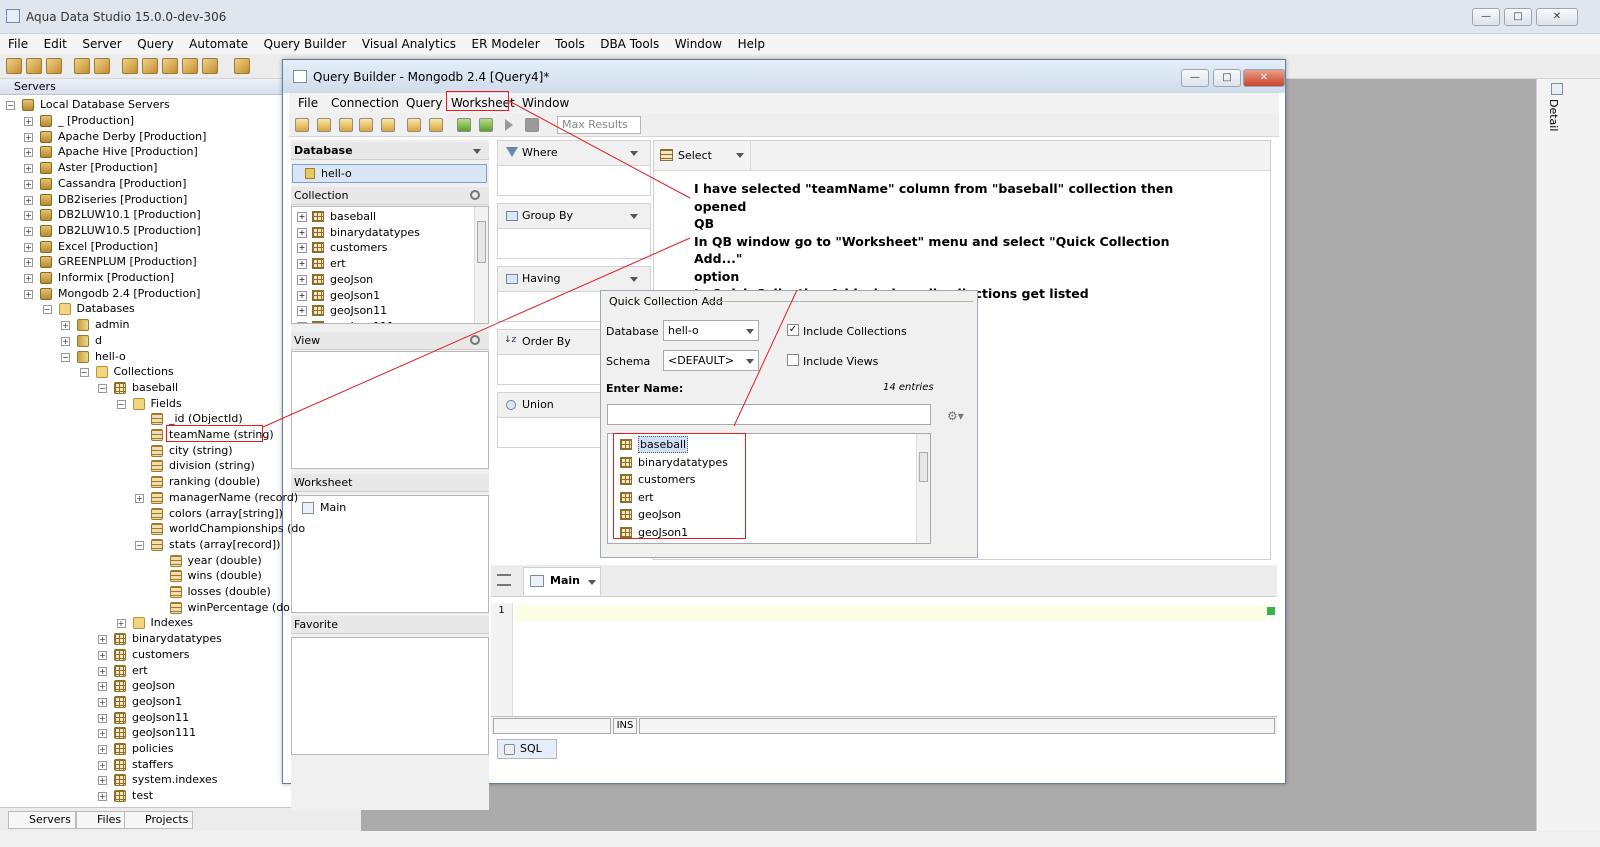 Image resolution: width=1600 pixels, height=847 pixels. I want to click on new-server-icon, so click(14, 66).